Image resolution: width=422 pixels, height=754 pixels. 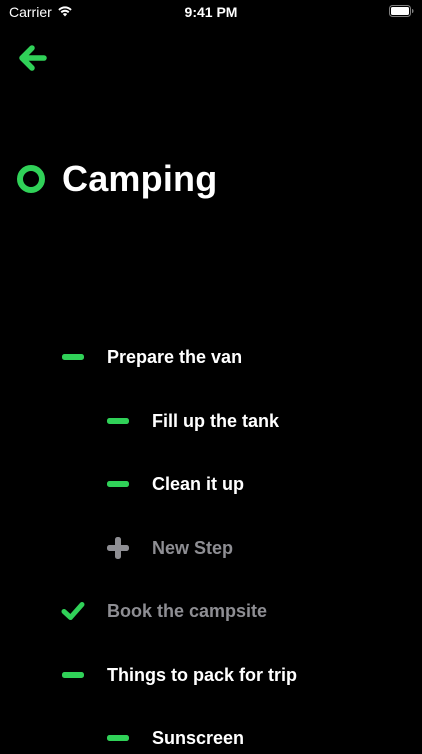 I want to click on clock: 9:41 PM, so click(x=211, y=12).